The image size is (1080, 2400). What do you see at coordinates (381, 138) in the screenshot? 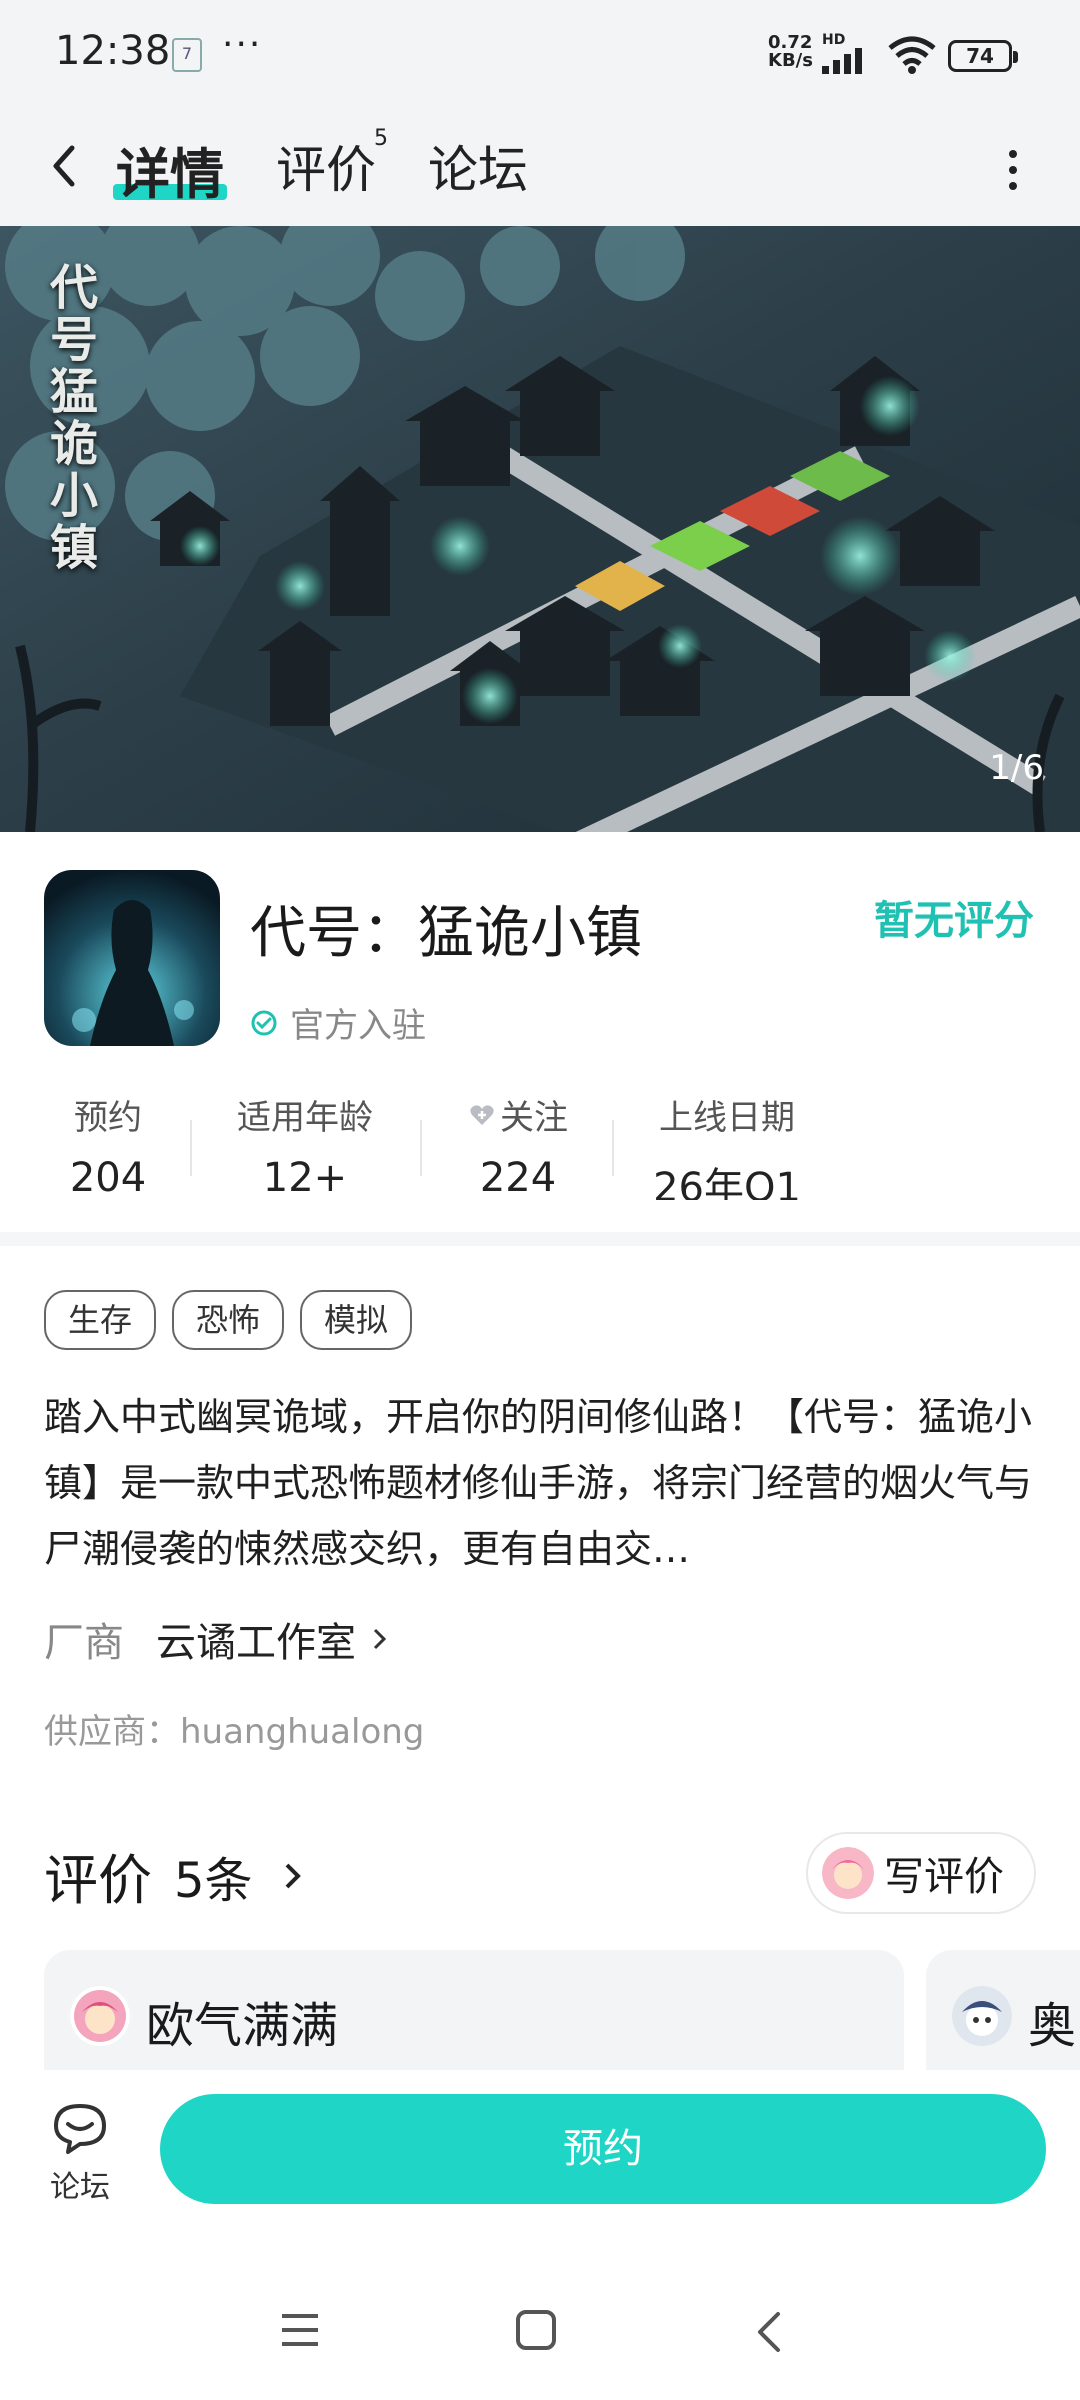
I see `tab-review-badge: 5` at bounding box center [381, 138].